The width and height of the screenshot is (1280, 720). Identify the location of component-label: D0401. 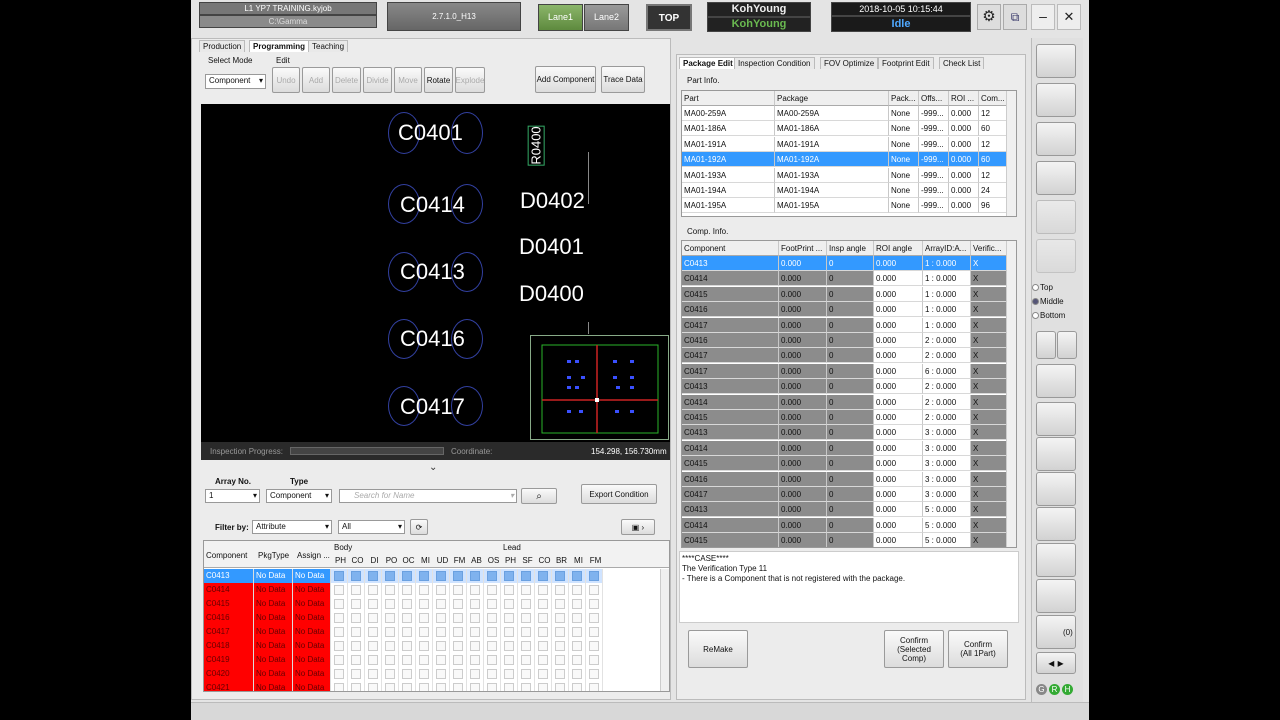
(551, 247).